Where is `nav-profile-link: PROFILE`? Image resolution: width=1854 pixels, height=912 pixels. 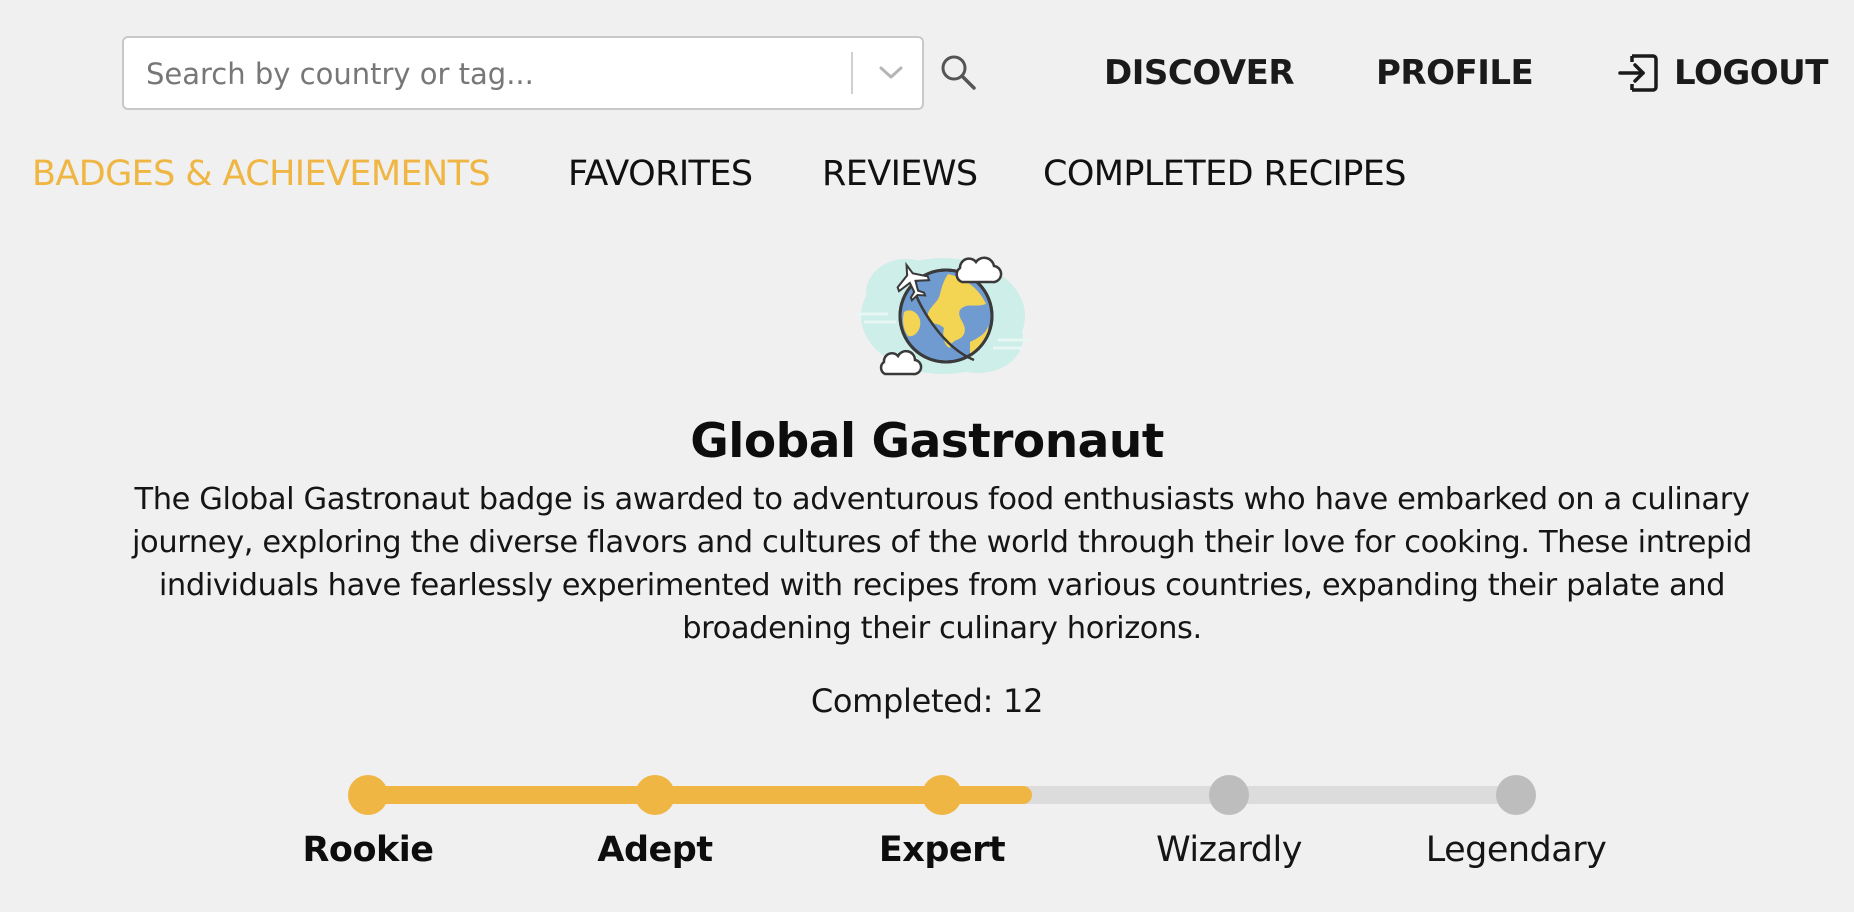 nav-profile-link: PROFILE is located at coordinates (1455, 73).